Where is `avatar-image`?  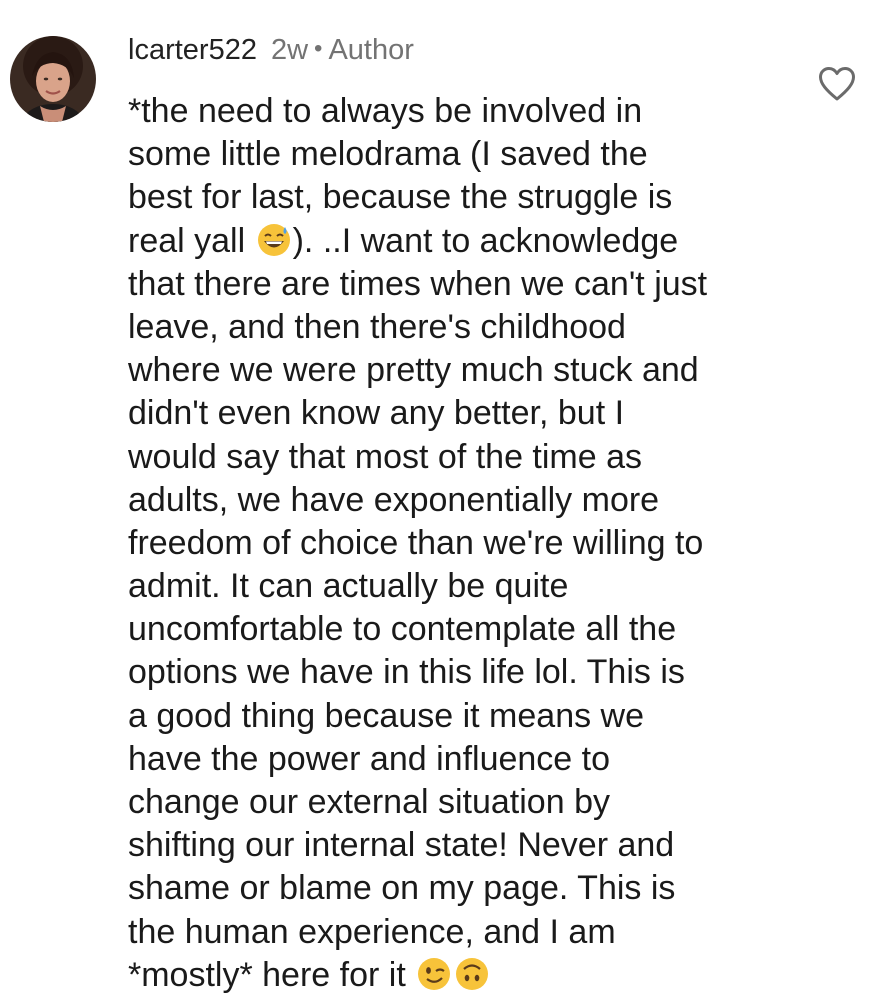 avatar-image is located at coordinates (53, 79).